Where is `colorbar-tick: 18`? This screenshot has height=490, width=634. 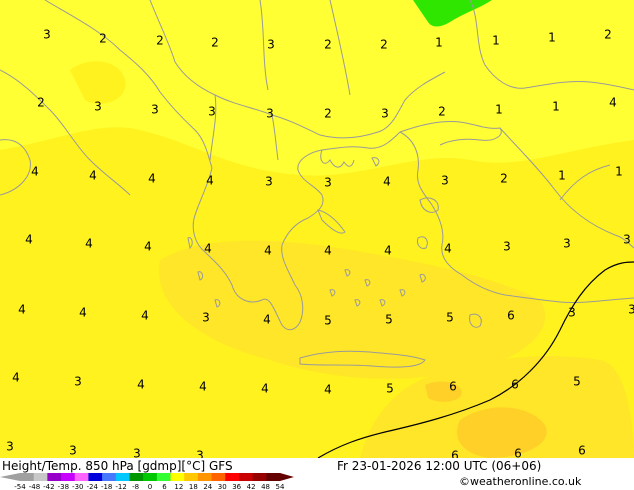
colorbar-tick: 18 is located at coordinates (193, 486).